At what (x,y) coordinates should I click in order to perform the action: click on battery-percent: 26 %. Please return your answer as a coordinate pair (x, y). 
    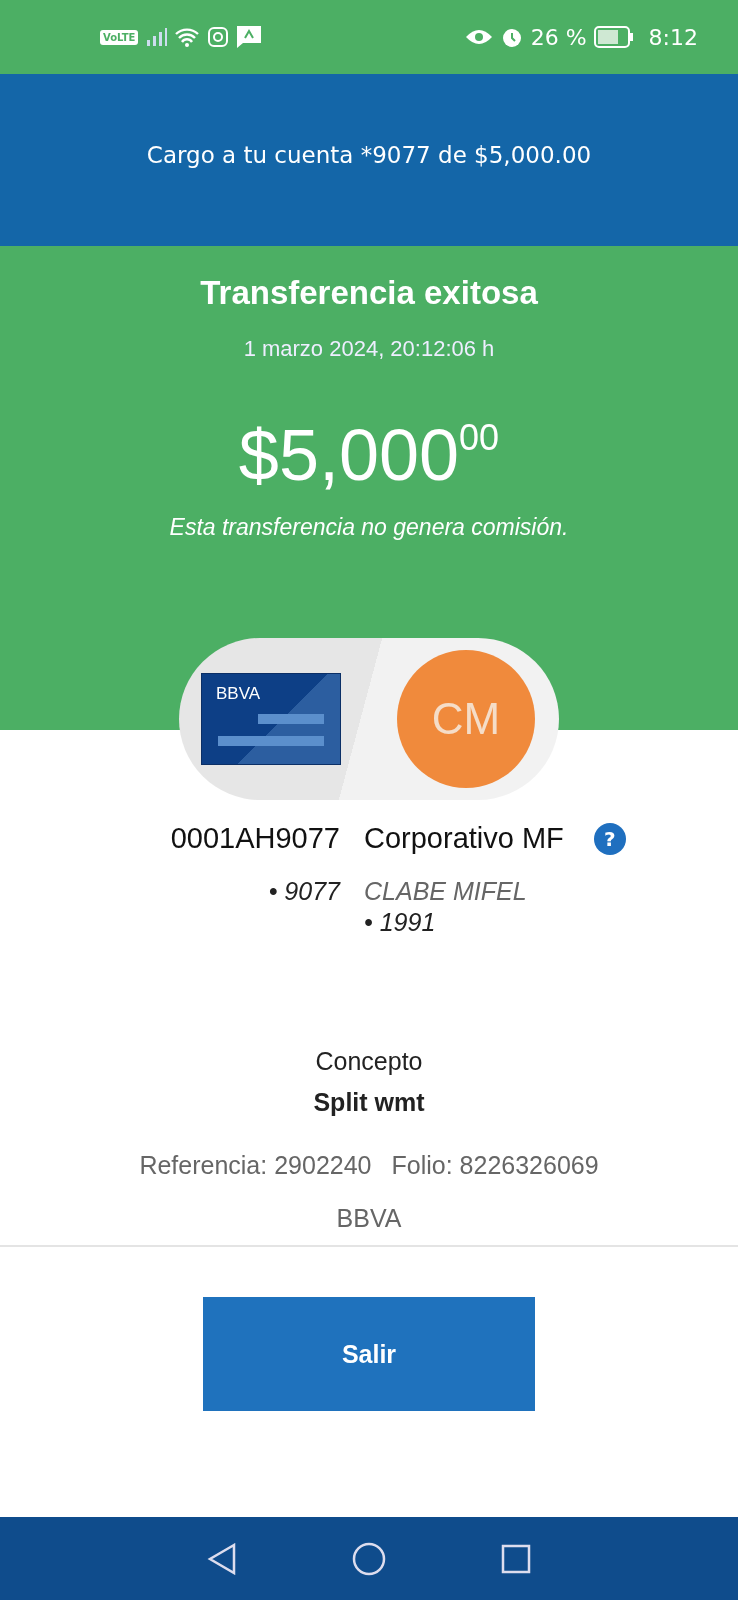
    Looking at the image, I should click on (558, 37).